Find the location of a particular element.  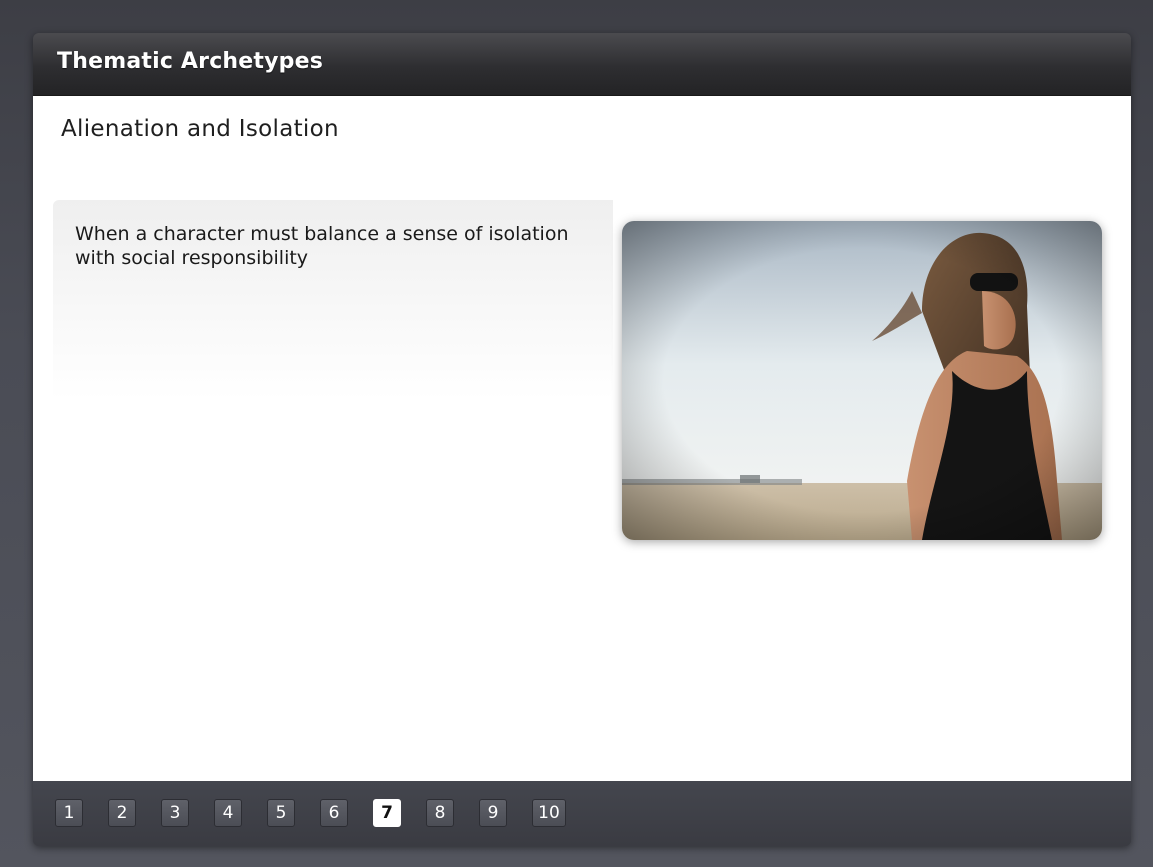

page-button-2: 2 is located at coordinates (122, 813).